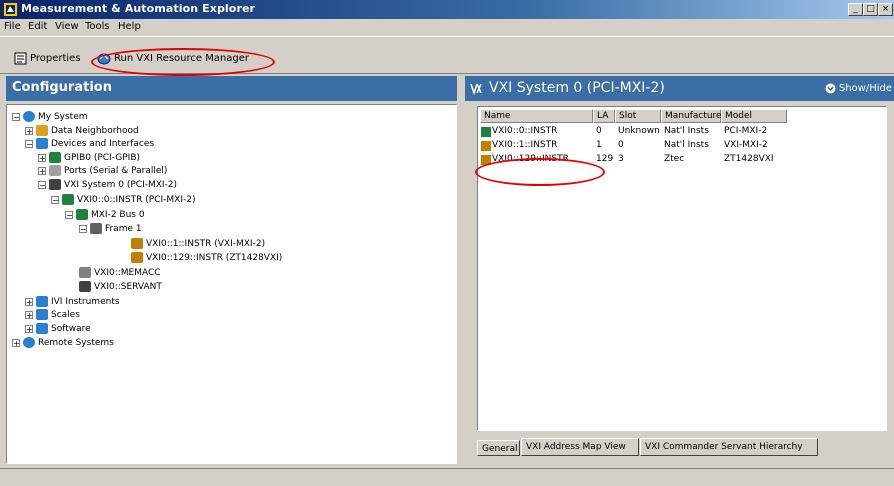 This screenshot has width=894, height=486. I want to click on table-row-name: VXI0::0::INSTR, so click(524, 131).